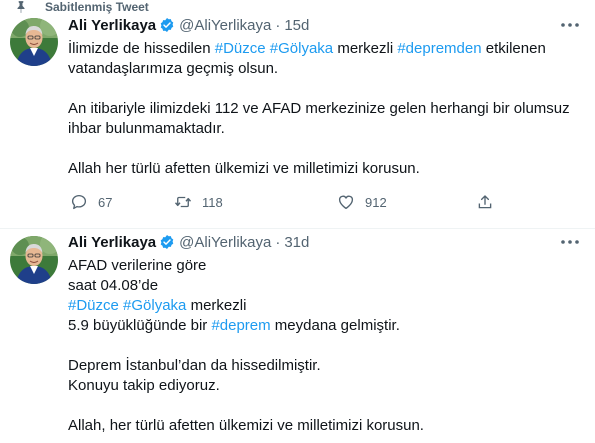  I want to click on retweet-icon, so click(183, 202).